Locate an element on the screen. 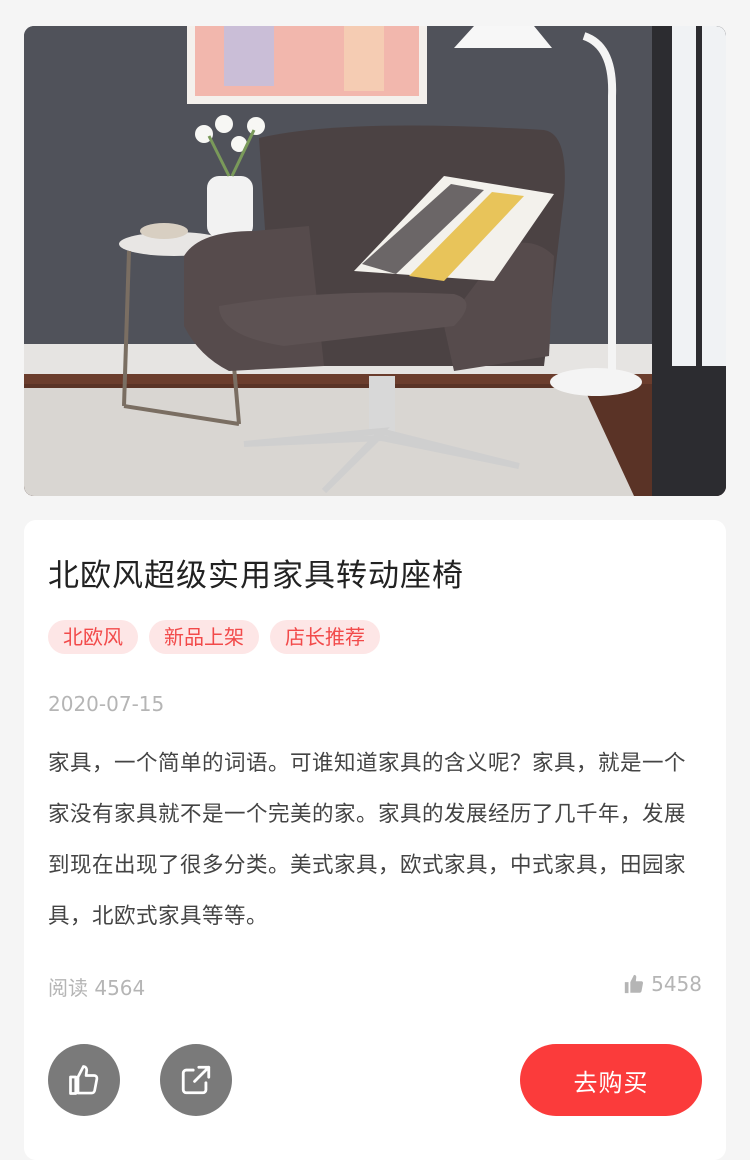  buy-button: 去购买 is located at coordinates (611, 1080).